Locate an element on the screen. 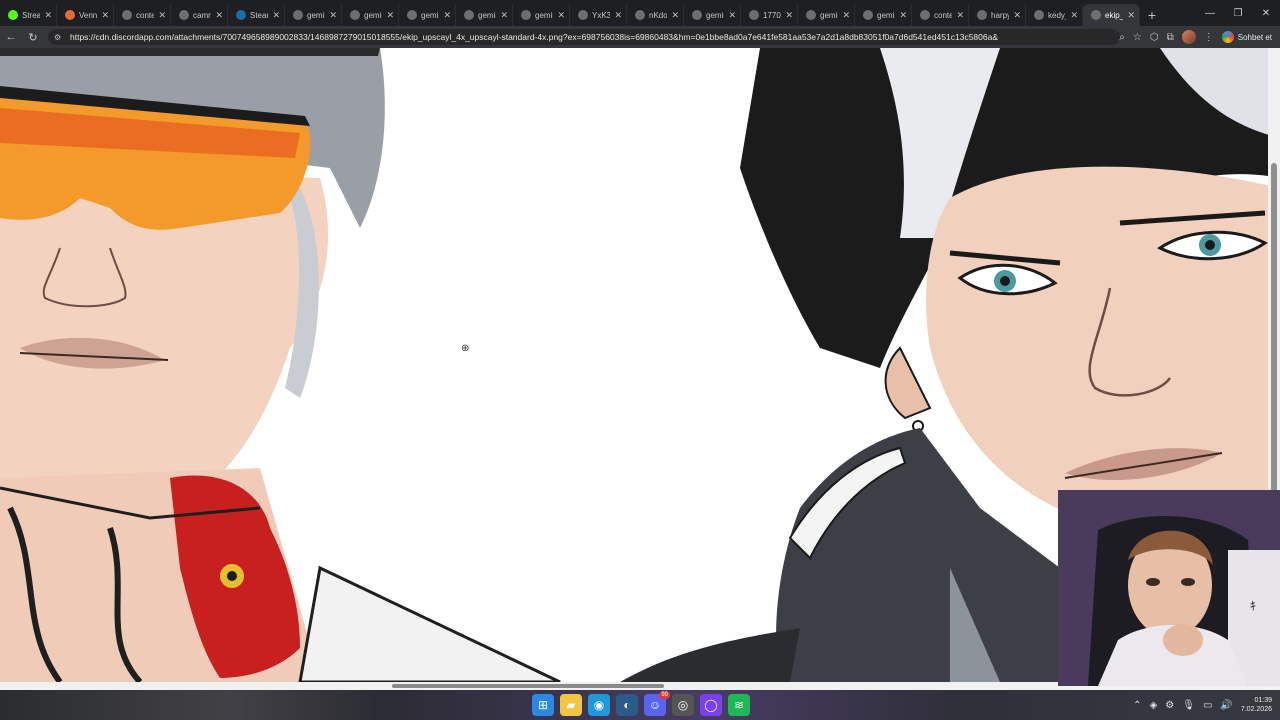 Image resolution: width=1280 pixels, height=720 pixels. tray-chevron-icon: ⌃ is located at coordinates (1137, 705).